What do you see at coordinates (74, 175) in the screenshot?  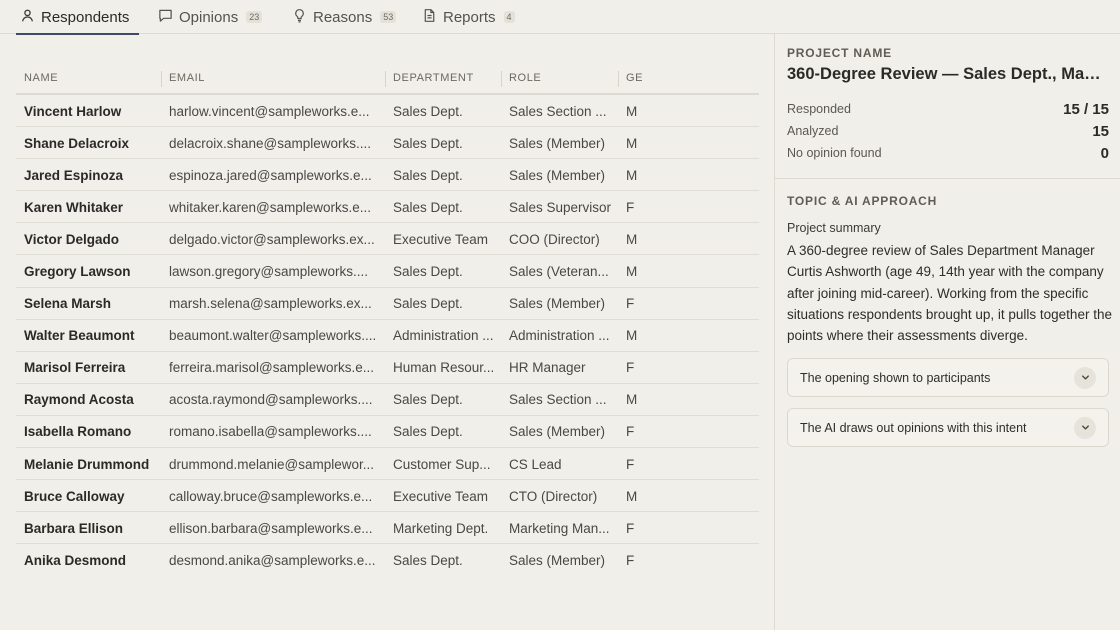 I see `cell-name: Jared Espinoza` at bounding box center [74, 175].